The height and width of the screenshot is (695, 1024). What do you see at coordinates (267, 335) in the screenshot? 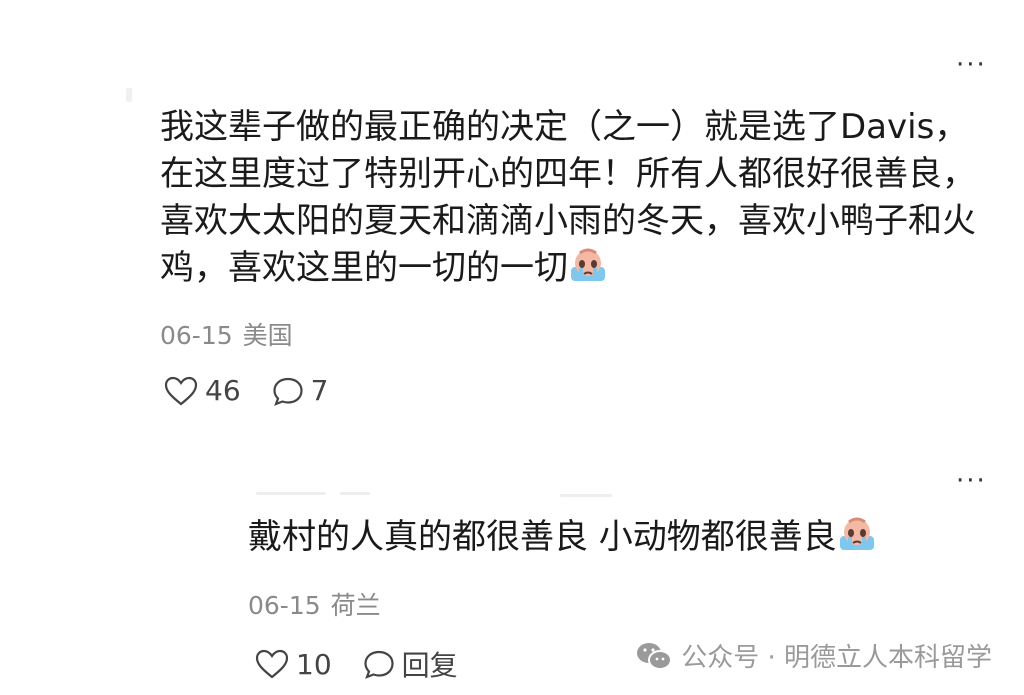
I see `comment-location: 美国` at bounding box center [267, 335].